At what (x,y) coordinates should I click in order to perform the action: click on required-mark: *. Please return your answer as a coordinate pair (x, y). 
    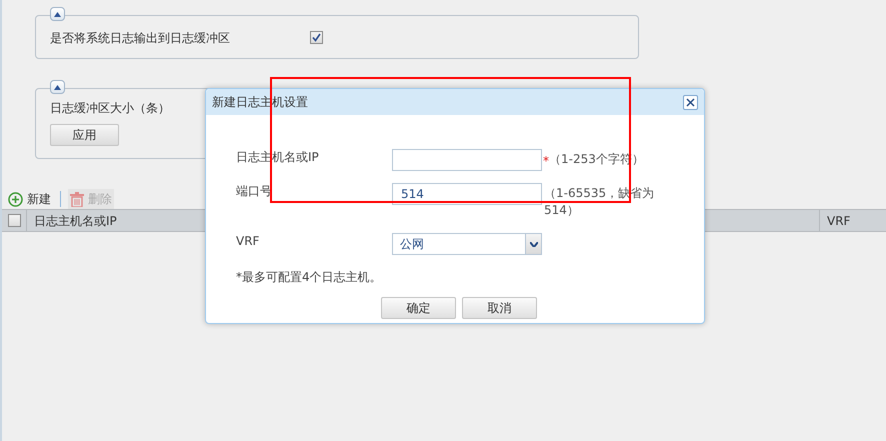
    Looking at the image, I should click on (546, 161).